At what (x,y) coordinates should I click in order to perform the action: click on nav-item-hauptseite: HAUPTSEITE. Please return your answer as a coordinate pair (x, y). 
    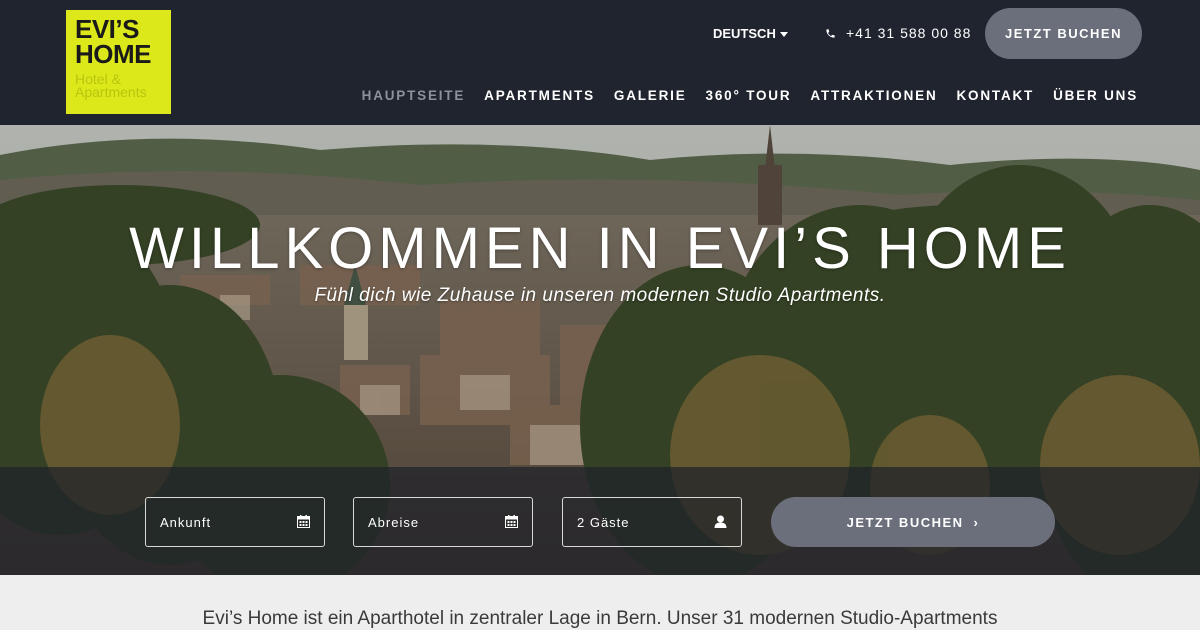
    Looking at the image, I should click on (414, 95).